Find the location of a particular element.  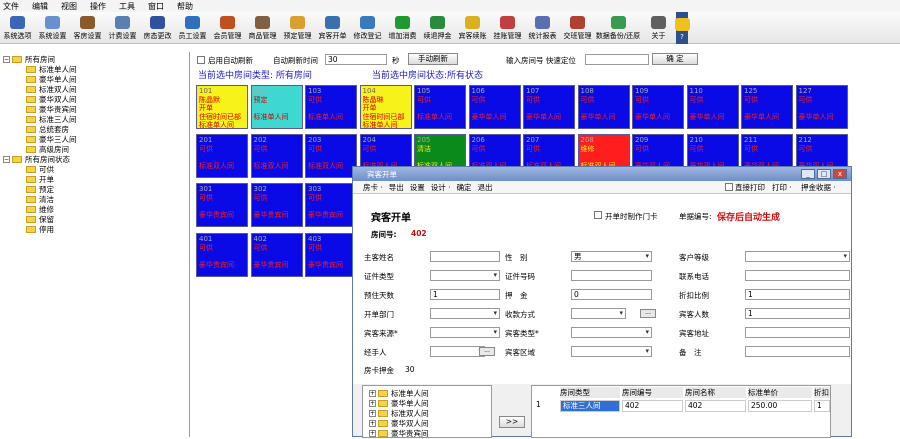

menu-item: 窗口 is located at coordinates (156, 6).